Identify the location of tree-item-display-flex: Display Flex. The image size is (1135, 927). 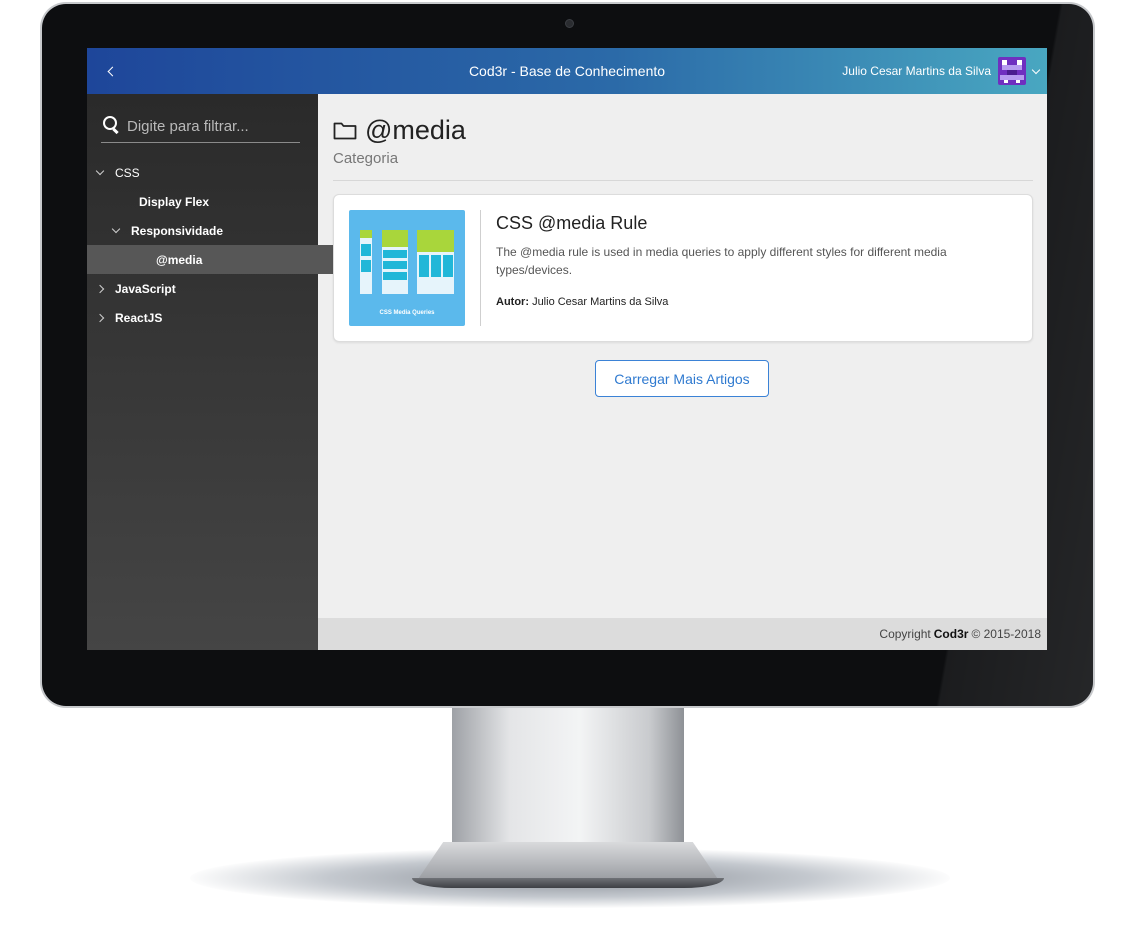
(202, 201).